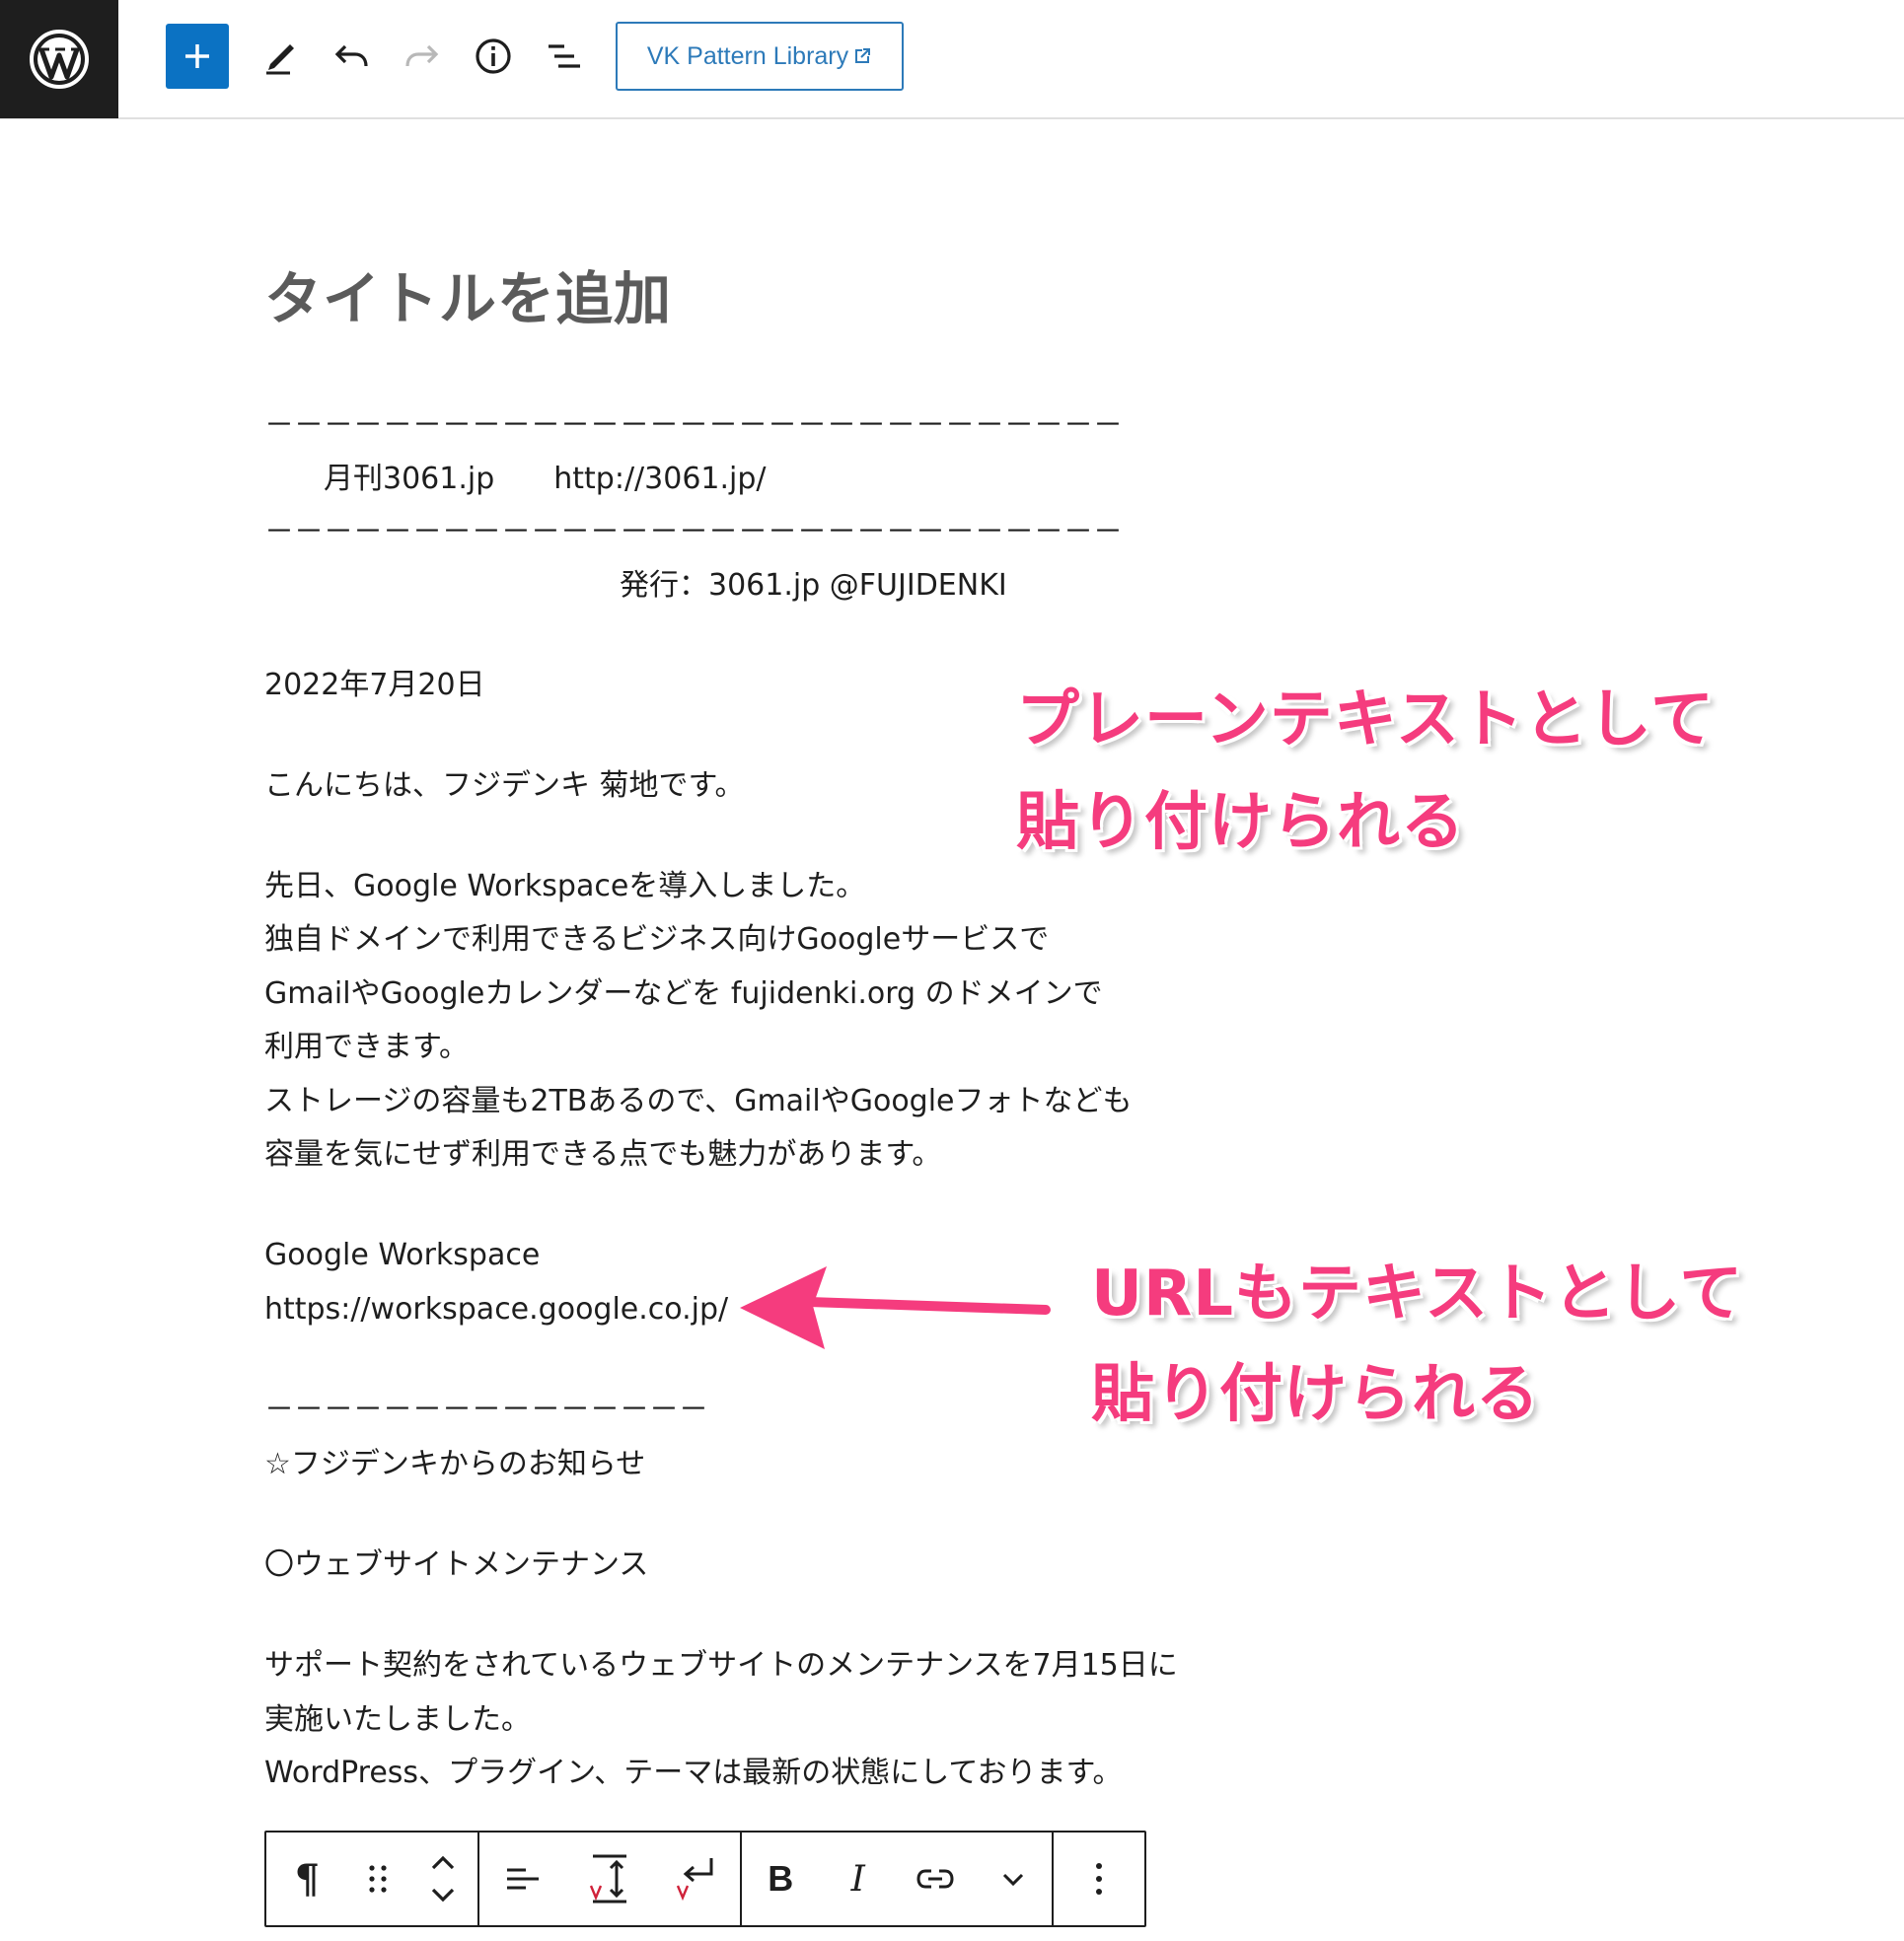  I want to click on redo-icon, so click(422, 55).